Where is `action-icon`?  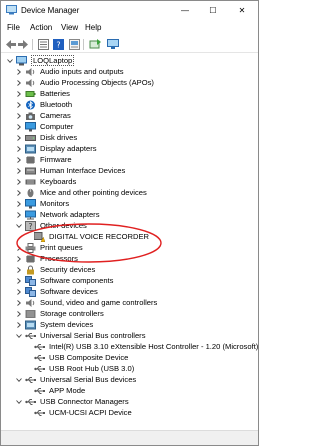
action-icon is located at coordinates (74, 44).